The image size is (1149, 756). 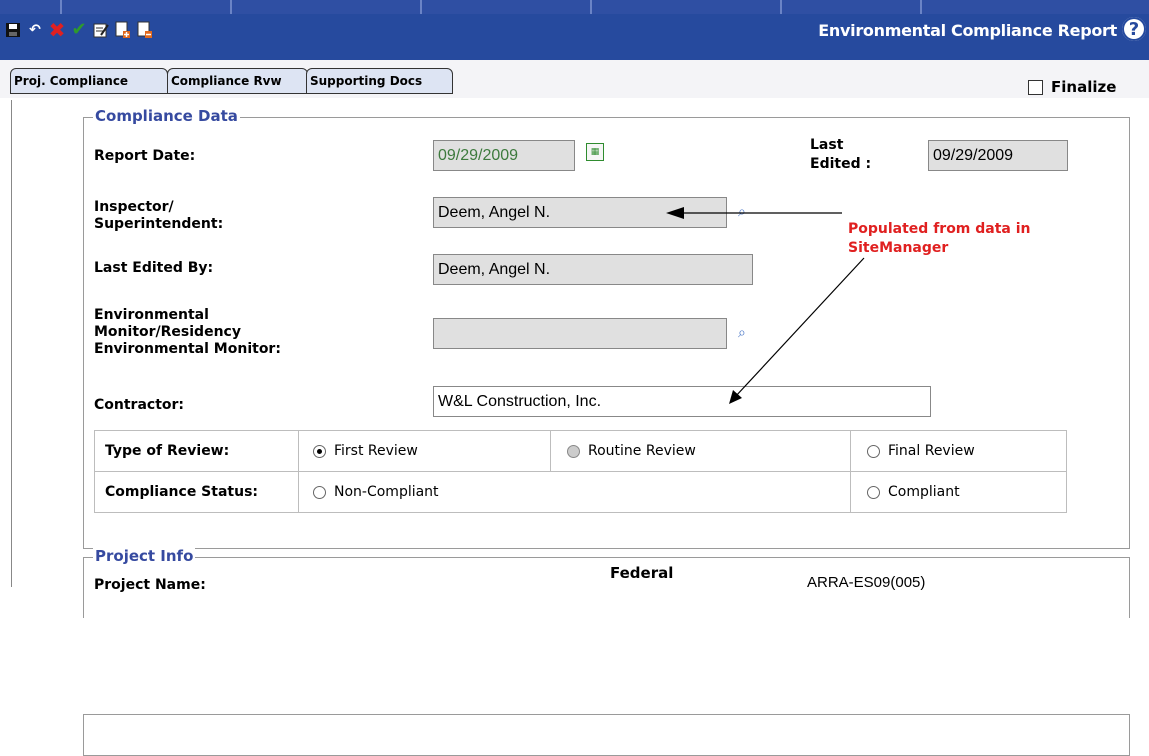 I want to click on project-info-fieldset, so click(x=606, y=587).